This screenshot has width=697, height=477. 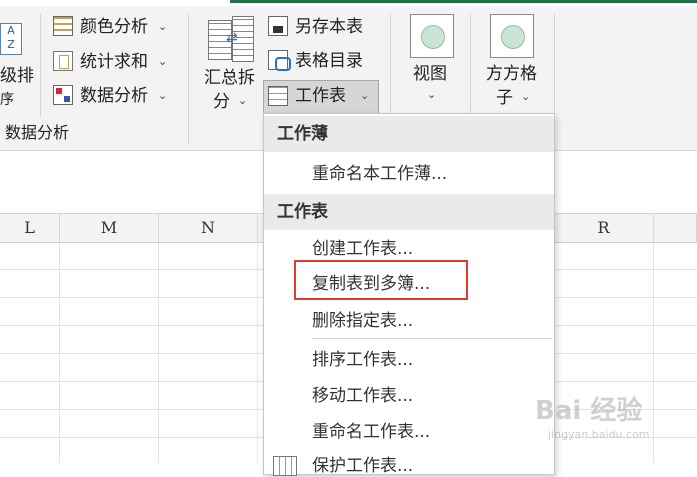 I want to click on data-analysis-button: 数据分析, so click(x=114, y=96).